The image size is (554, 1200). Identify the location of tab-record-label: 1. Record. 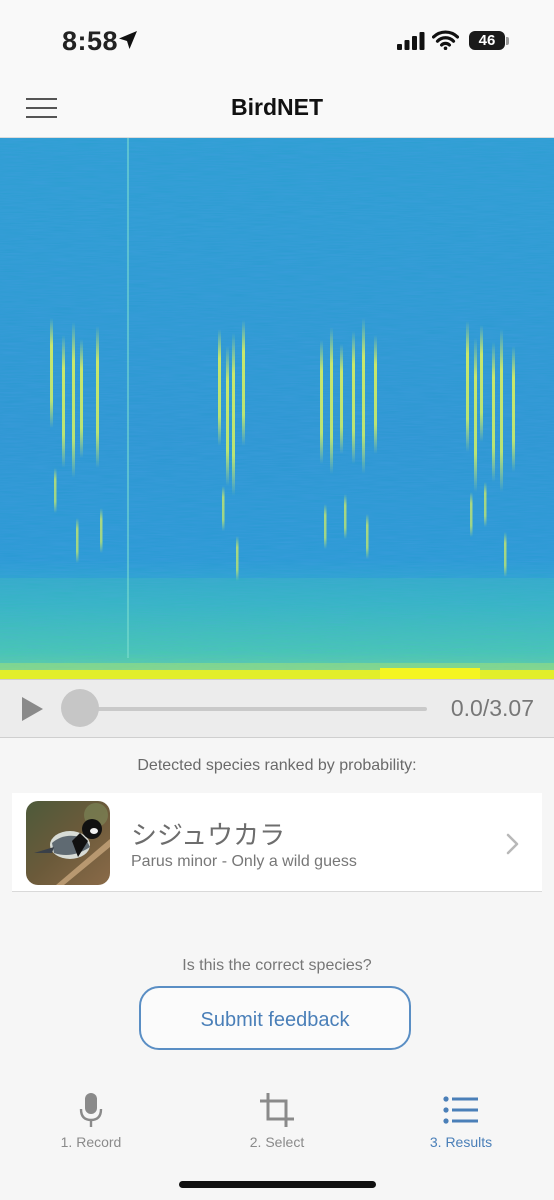
(91, 1142).